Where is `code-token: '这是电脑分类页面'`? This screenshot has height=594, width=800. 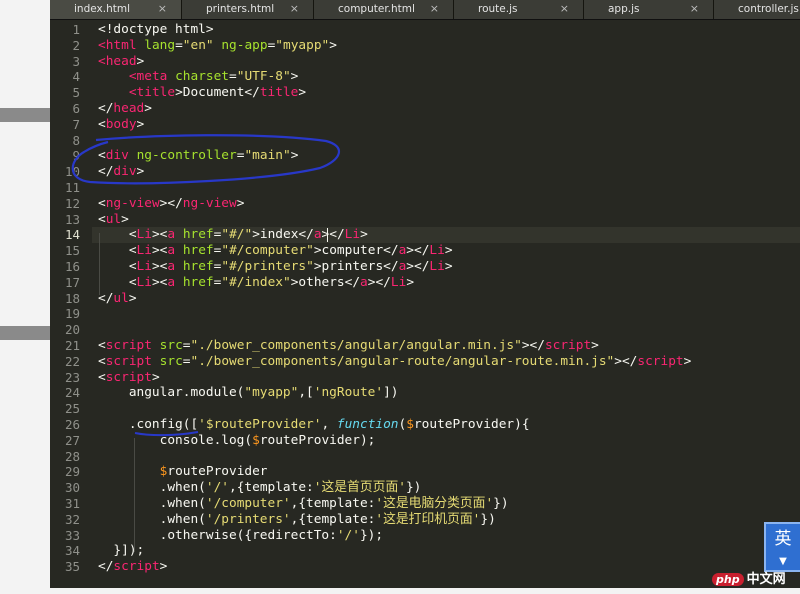
code-token: '这是电脑分类页面' is located at coordinates (434, 503).